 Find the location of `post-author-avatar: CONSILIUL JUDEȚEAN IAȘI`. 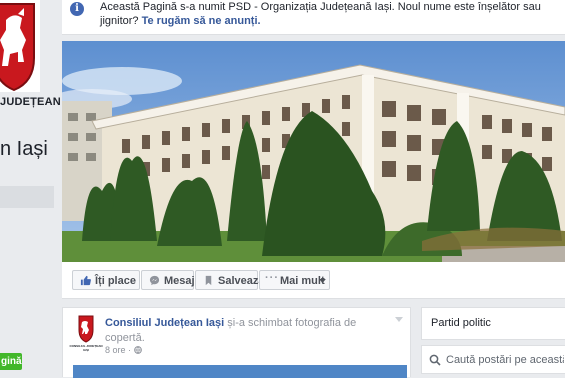

post-author-avatar: CONSILIUL JUDEȚEAN IAȘI is located at coordinates (86, 334).